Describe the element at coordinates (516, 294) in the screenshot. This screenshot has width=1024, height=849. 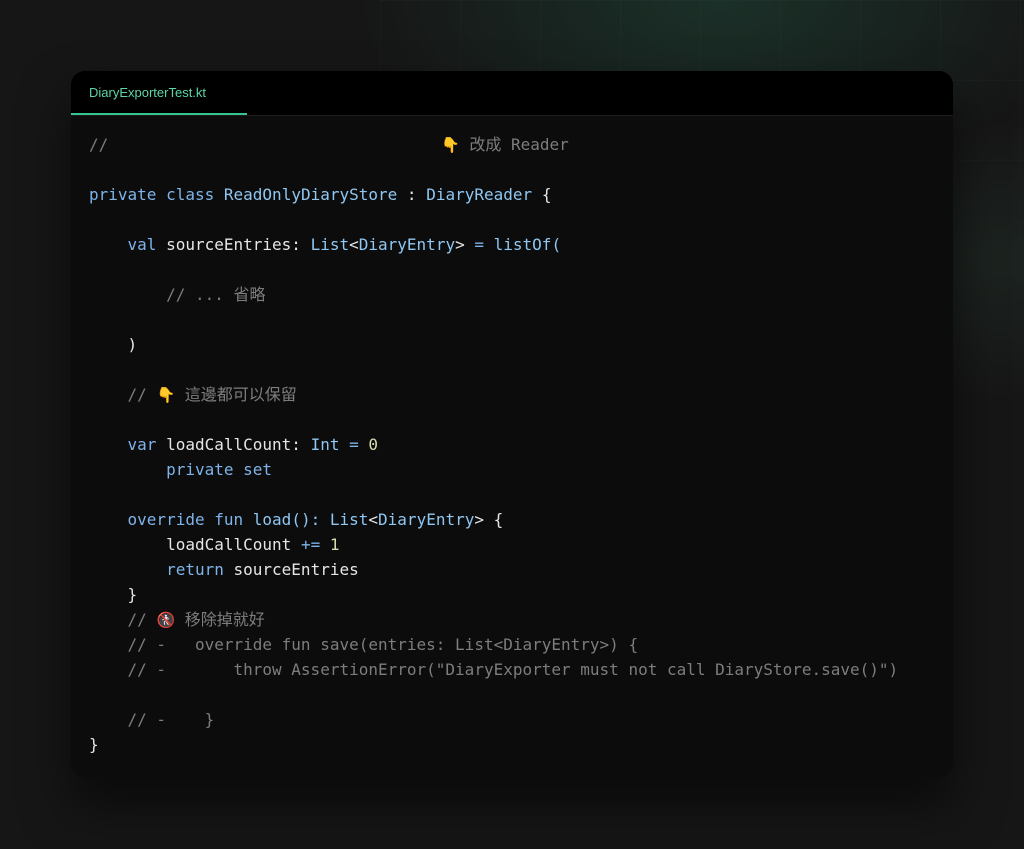
I see `code-line: // ... 省略` at that location.